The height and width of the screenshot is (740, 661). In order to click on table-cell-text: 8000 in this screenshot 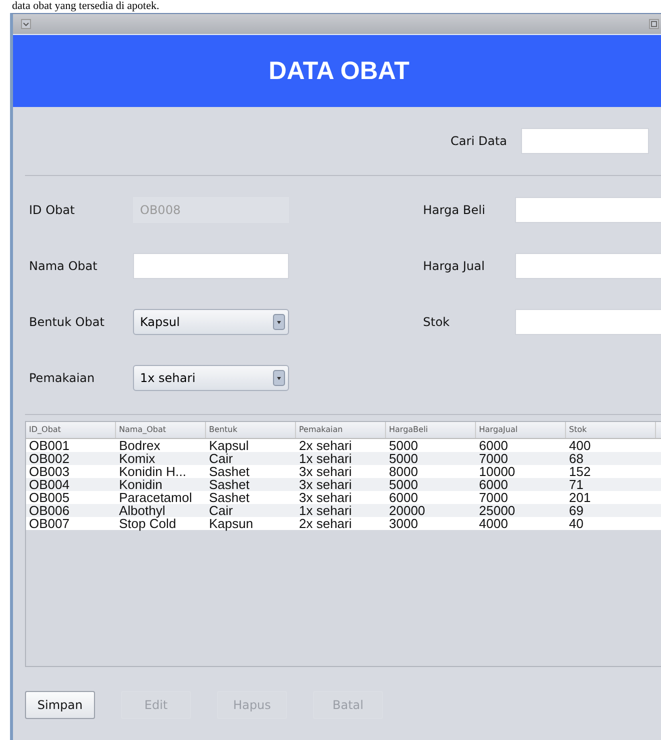, I will do `click(403, 471)`.